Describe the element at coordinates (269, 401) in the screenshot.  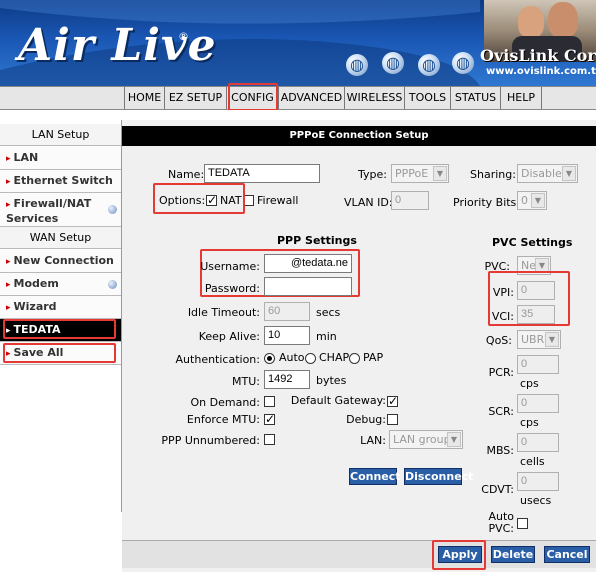
I see `on-demand-checkbox` at that location.